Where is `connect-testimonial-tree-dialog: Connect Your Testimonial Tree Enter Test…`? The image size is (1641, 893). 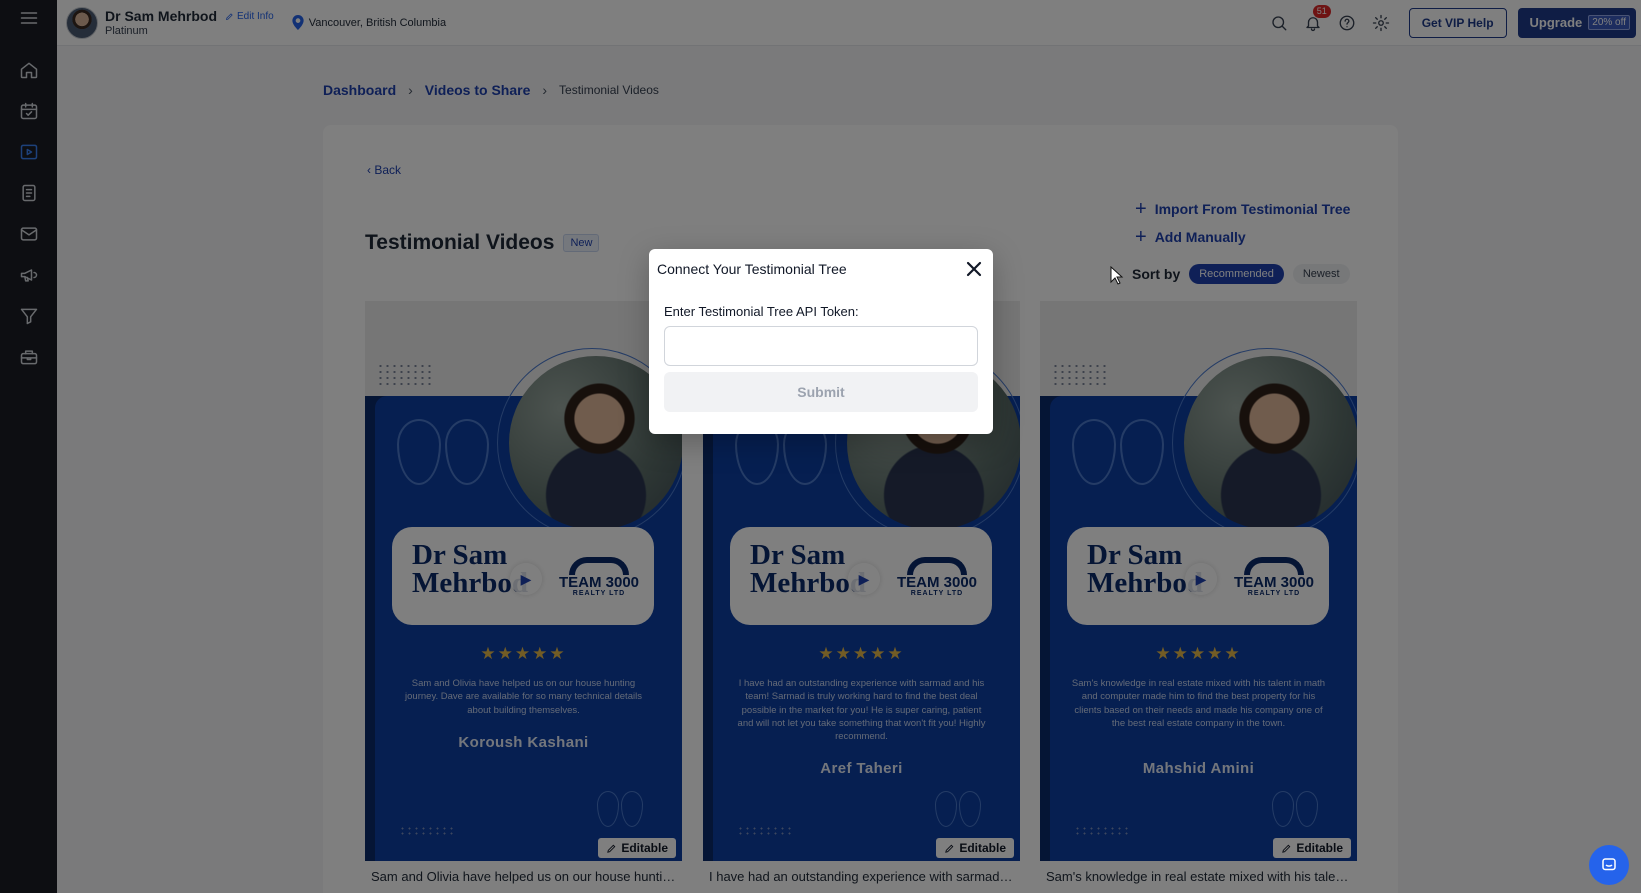 connect-testimonial-tree-dialog: Connect Your Testimonial Tree Enter Test… is located at coordinates (821, 341).